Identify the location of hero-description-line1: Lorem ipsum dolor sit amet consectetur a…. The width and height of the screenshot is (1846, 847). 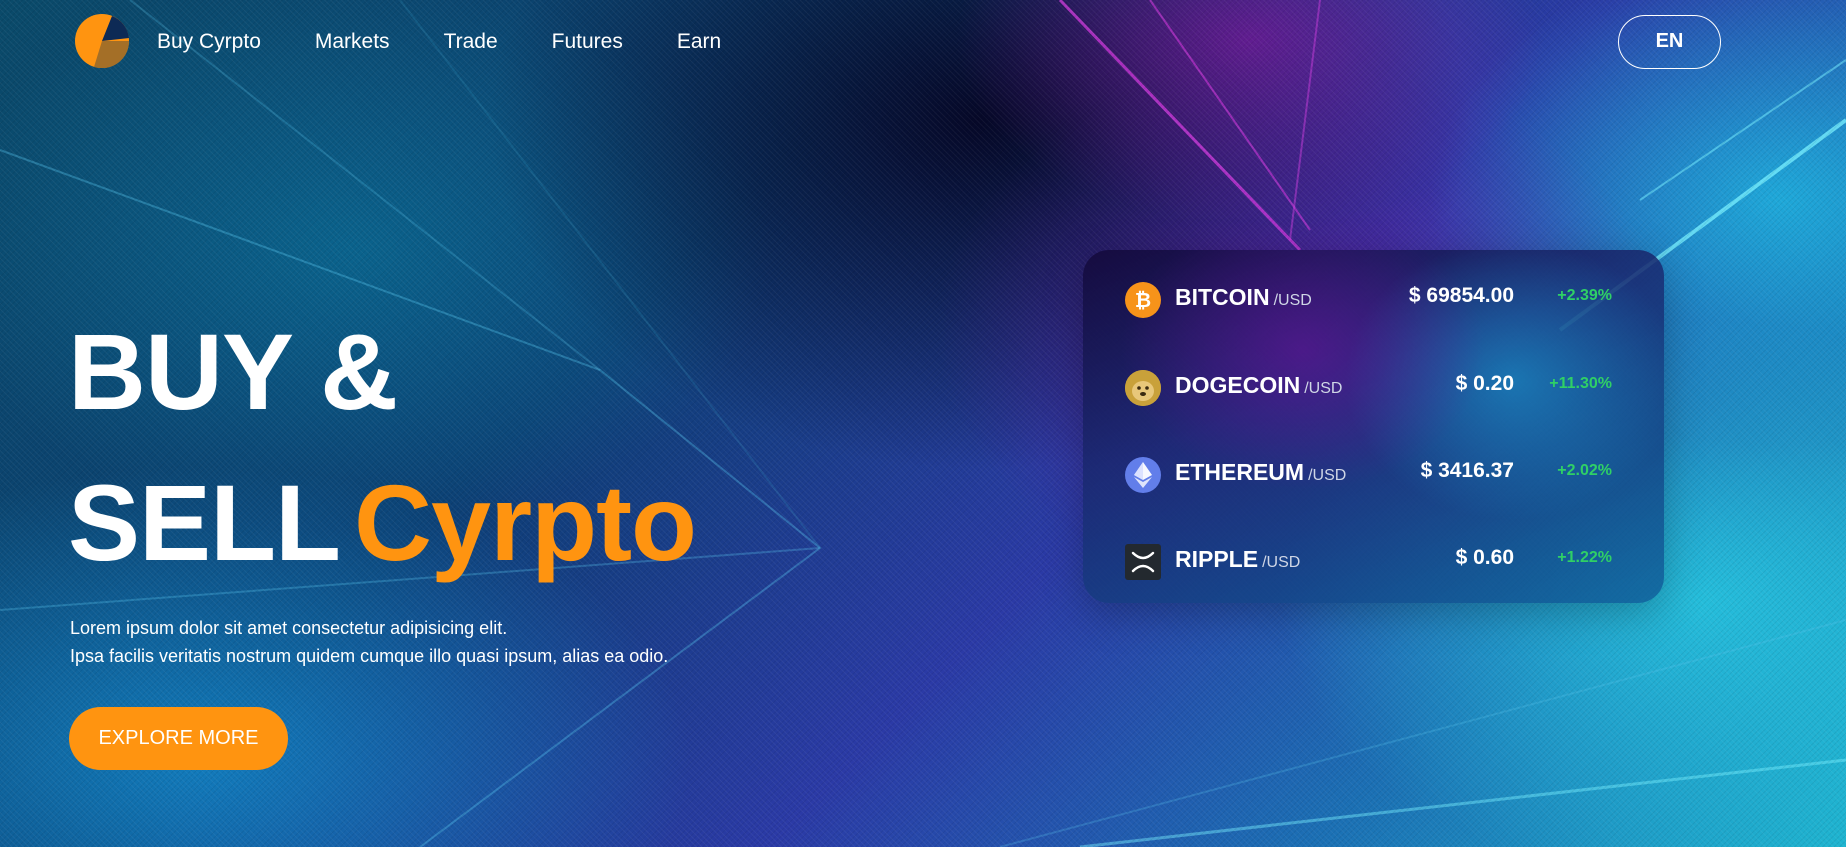
(289, 628).